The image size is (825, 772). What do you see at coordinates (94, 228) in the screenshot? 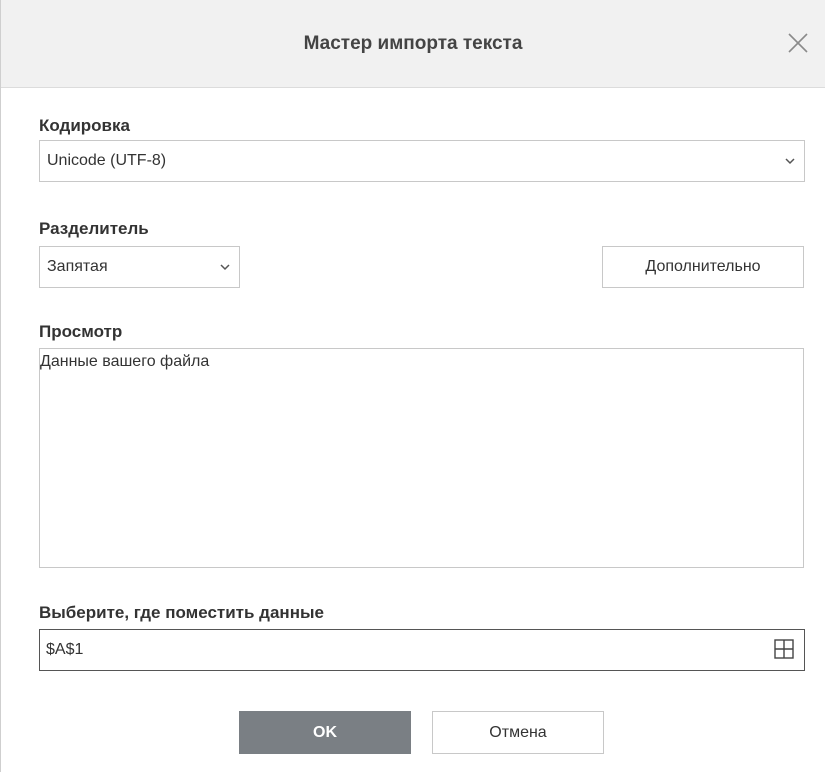
I see `delimiter-label: Разделитель` at bounding box center [94, 228].